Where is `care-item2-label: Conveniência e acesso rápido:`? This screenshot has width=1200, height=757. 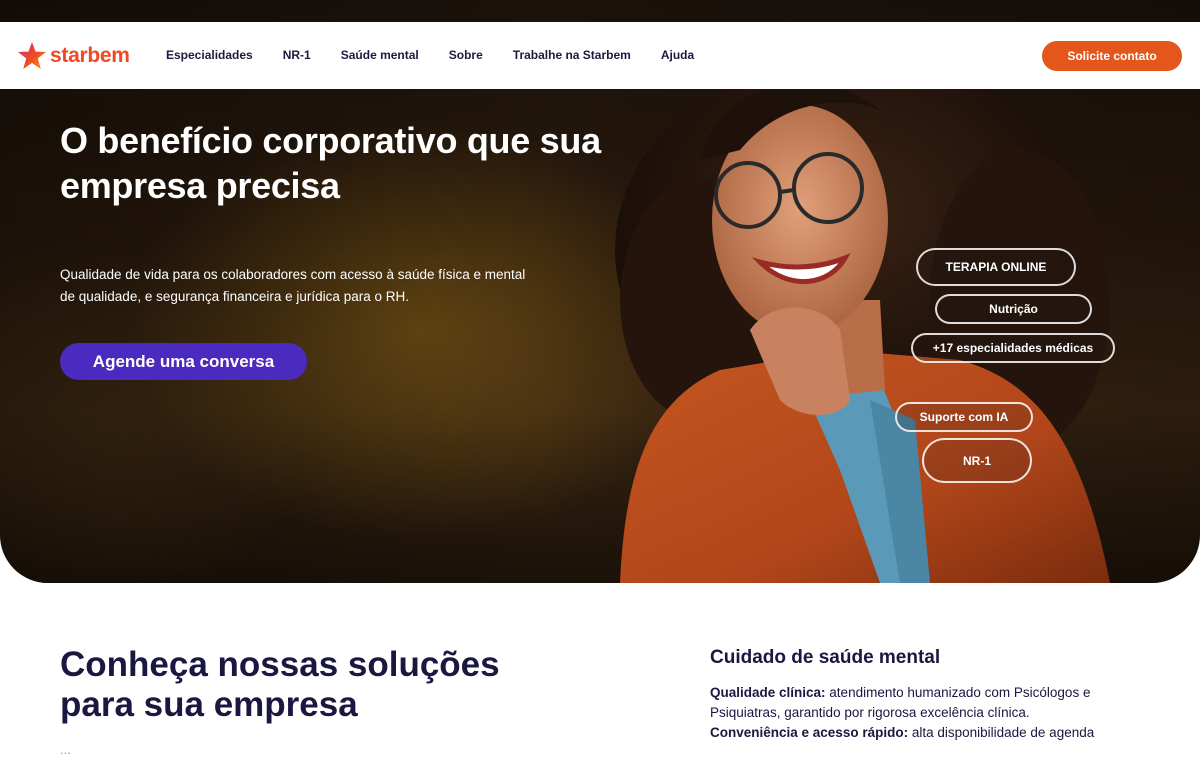 care-item2-label: Conveniência e acesso rápido: is located at coordinates (809, 732).